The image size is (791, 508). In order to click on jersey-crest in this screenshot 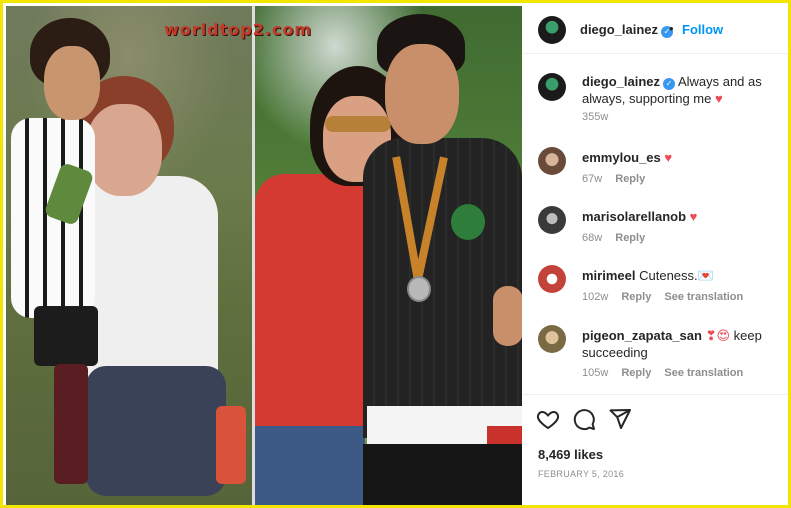, I will do `click(468, 222)`.